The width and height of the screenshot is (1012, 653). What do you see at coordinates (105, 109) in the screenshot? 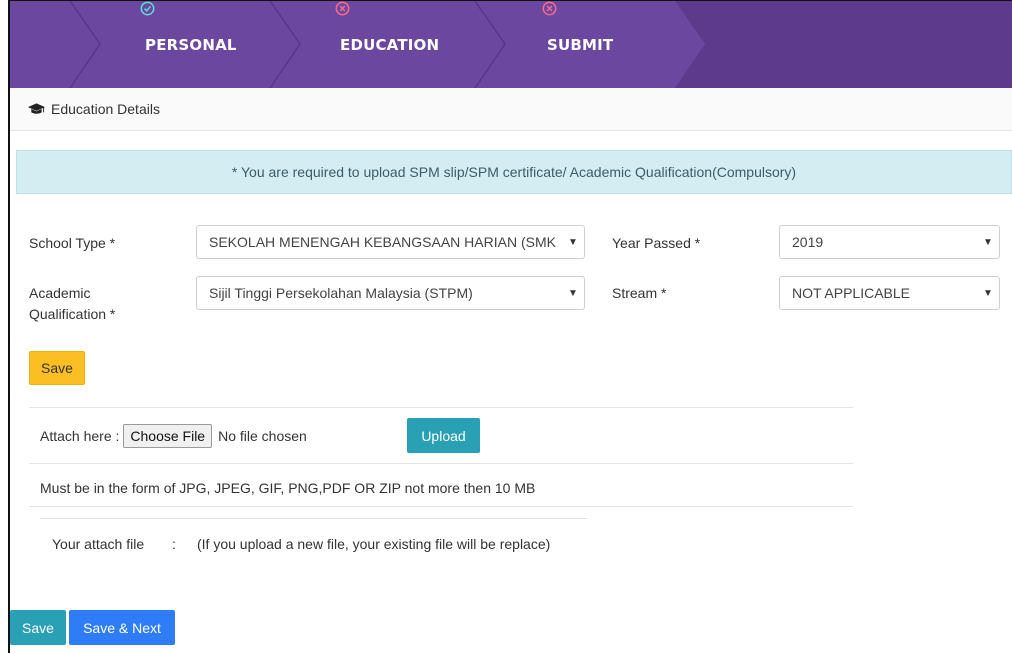
I see `section-title: Education Details` at bounding box center [105, 109].